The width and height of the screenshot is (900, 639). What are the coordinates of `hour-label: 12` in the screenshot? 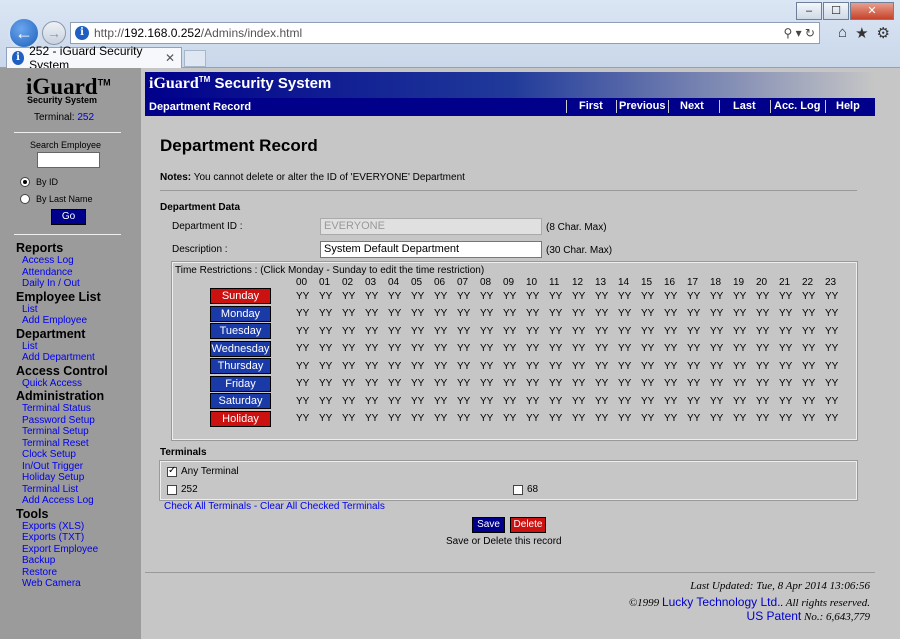 It's located at (578, 282).